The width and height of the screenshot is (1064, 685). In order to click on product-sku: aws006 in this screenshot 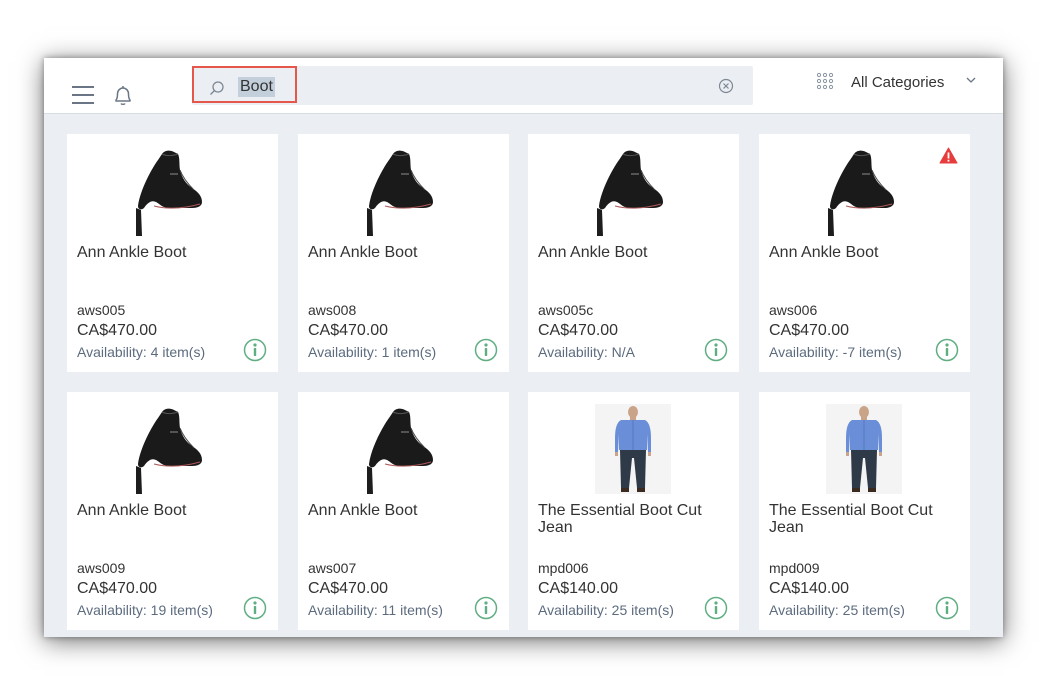, I will do `click(793, 310)`.